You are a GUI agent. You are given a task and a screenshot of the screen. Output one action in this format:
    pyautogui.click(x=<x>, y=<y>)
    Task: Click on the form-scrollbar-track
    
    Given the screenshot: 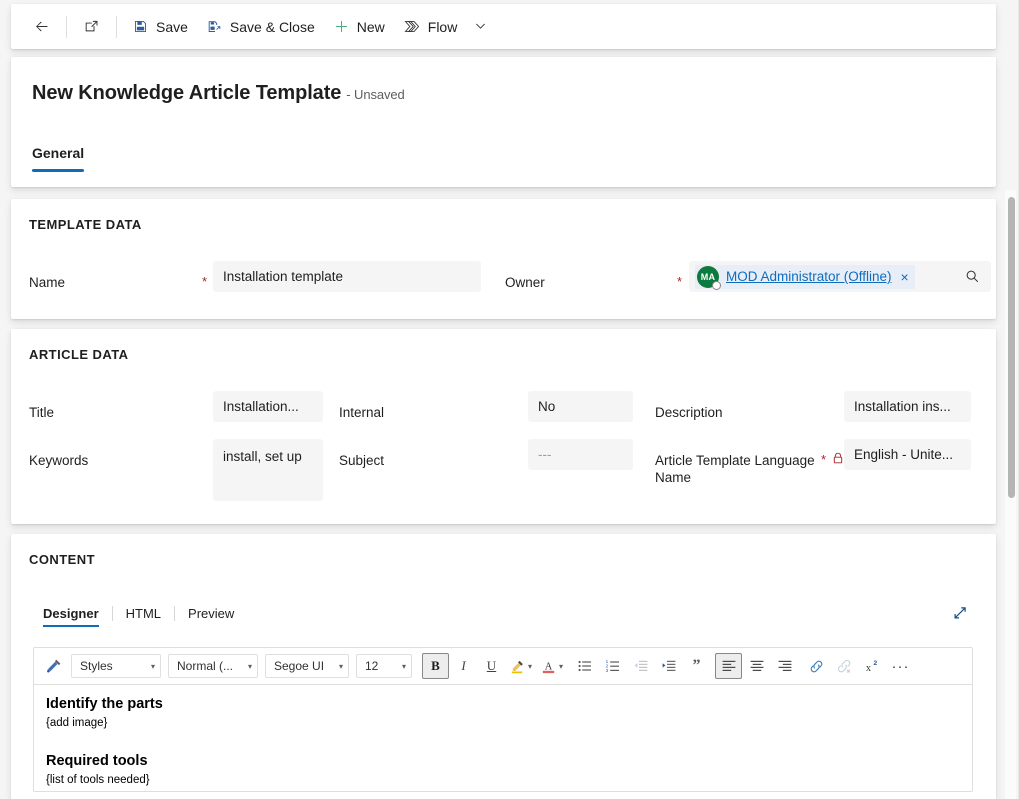 What is the action you would take?
    pyautogui.click(x=1010, y=494)
    